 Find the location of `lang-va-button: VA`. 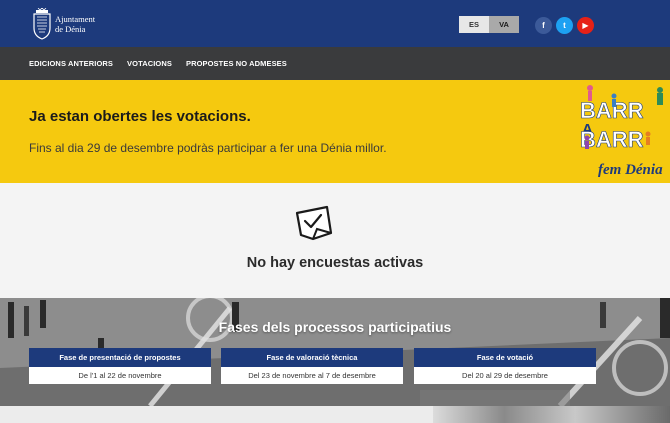

lang-va-button: VA is located at coordinates (504, 24).